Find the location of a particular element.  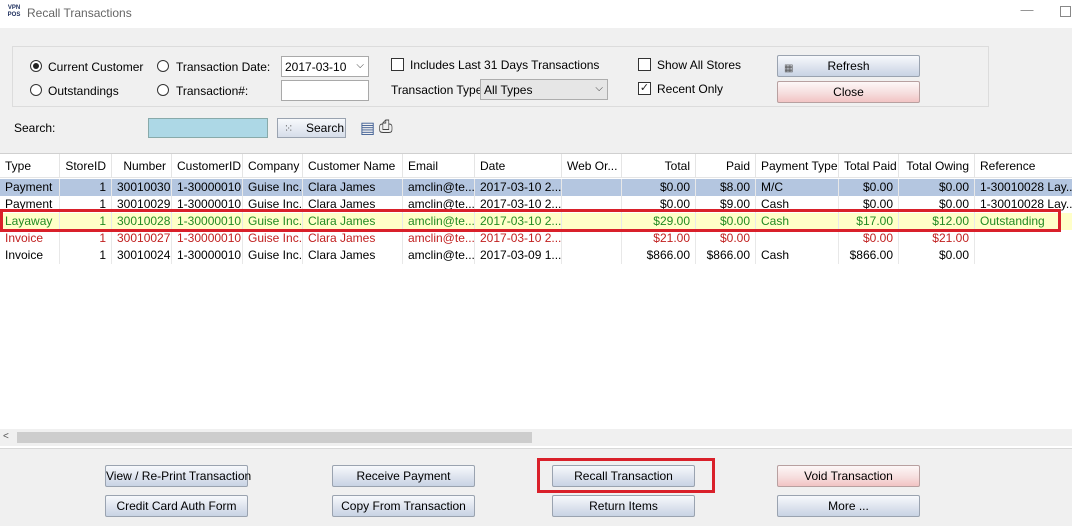

show-all-stores-checkbox is located at coordinates (644, 64).